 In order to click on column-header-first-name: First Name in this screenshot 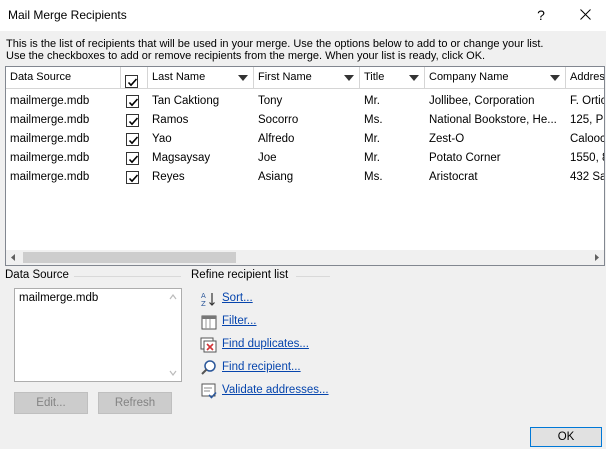, I will do `click(307, 78)`.